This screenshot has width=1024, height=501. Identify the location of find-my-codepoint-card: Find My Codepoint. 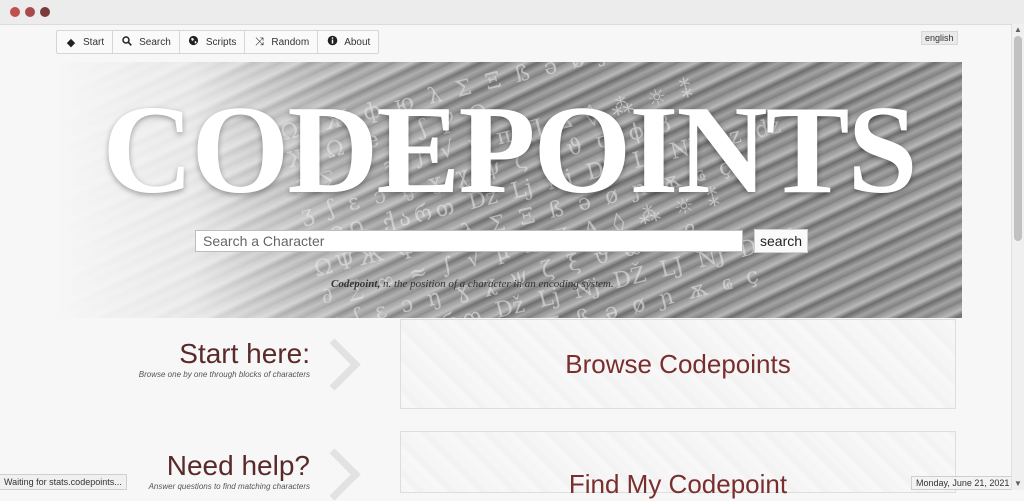
(678, 465).